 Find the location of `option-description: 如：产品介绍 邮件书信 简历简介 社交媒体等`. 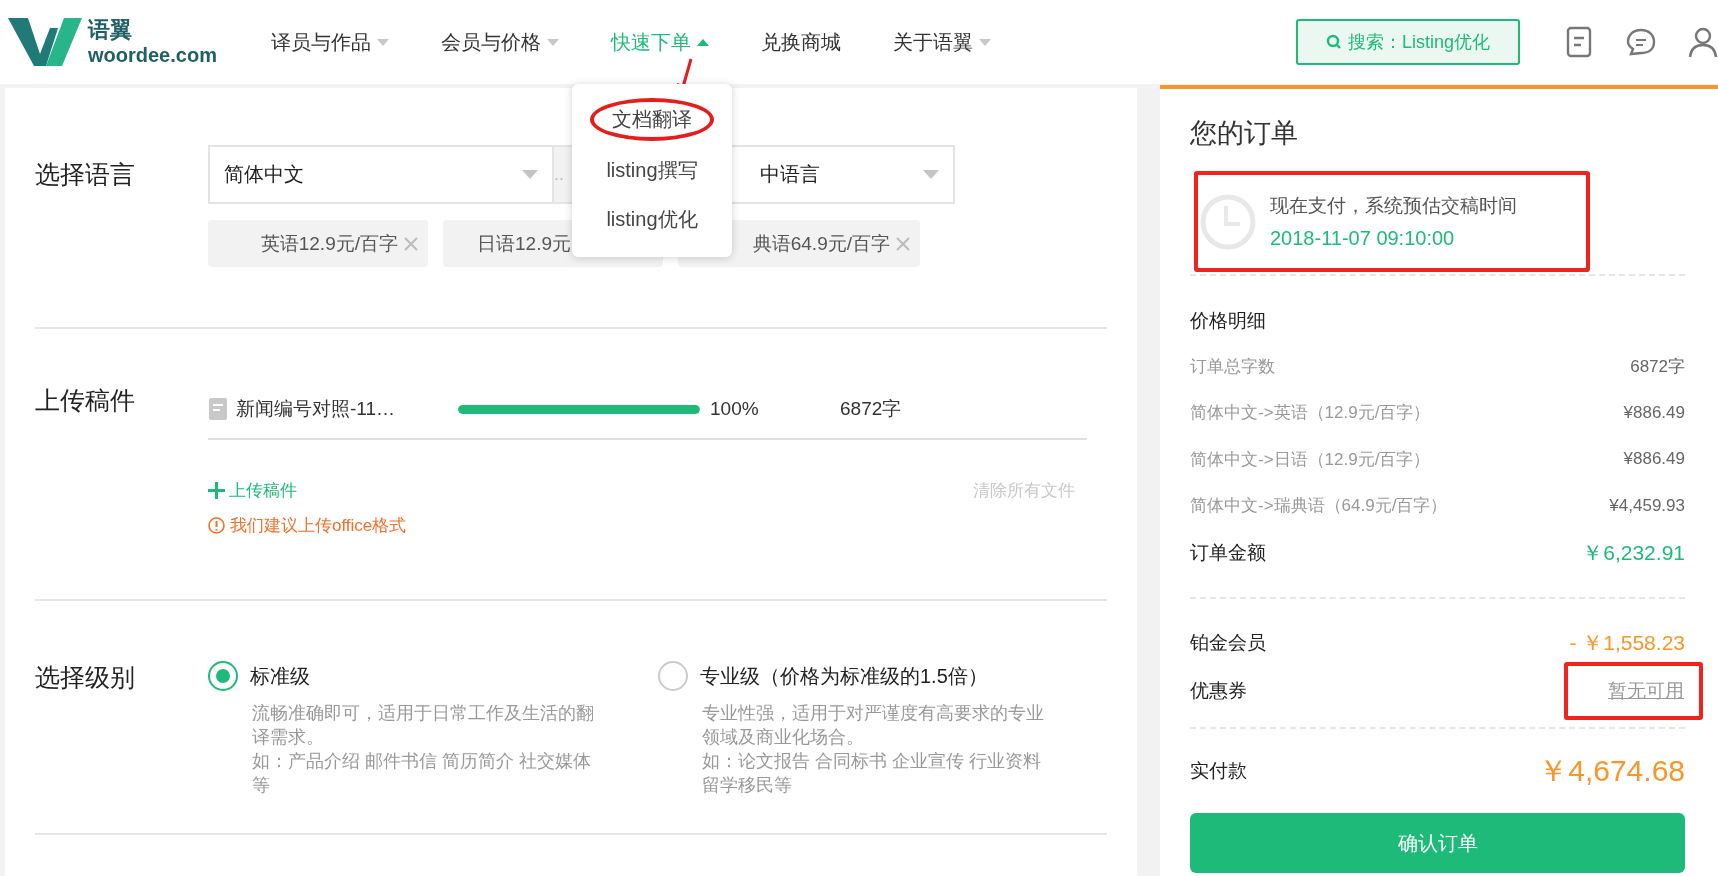

option-description: 如：产品介绍 邮件书信 简历简介 社交媒体等 is located at coordinates (422, 773).